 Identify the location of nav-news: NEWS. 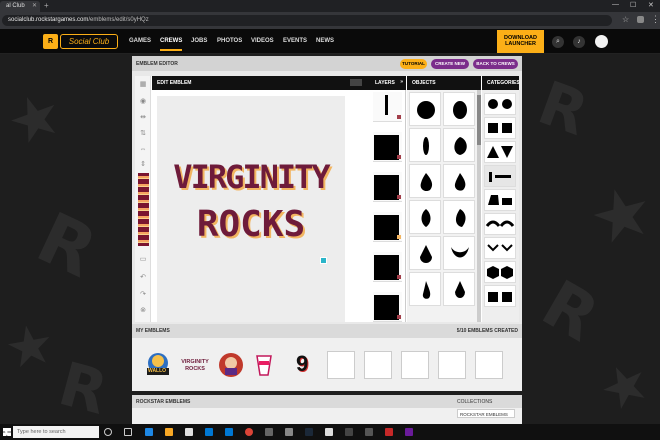
(325, 41).